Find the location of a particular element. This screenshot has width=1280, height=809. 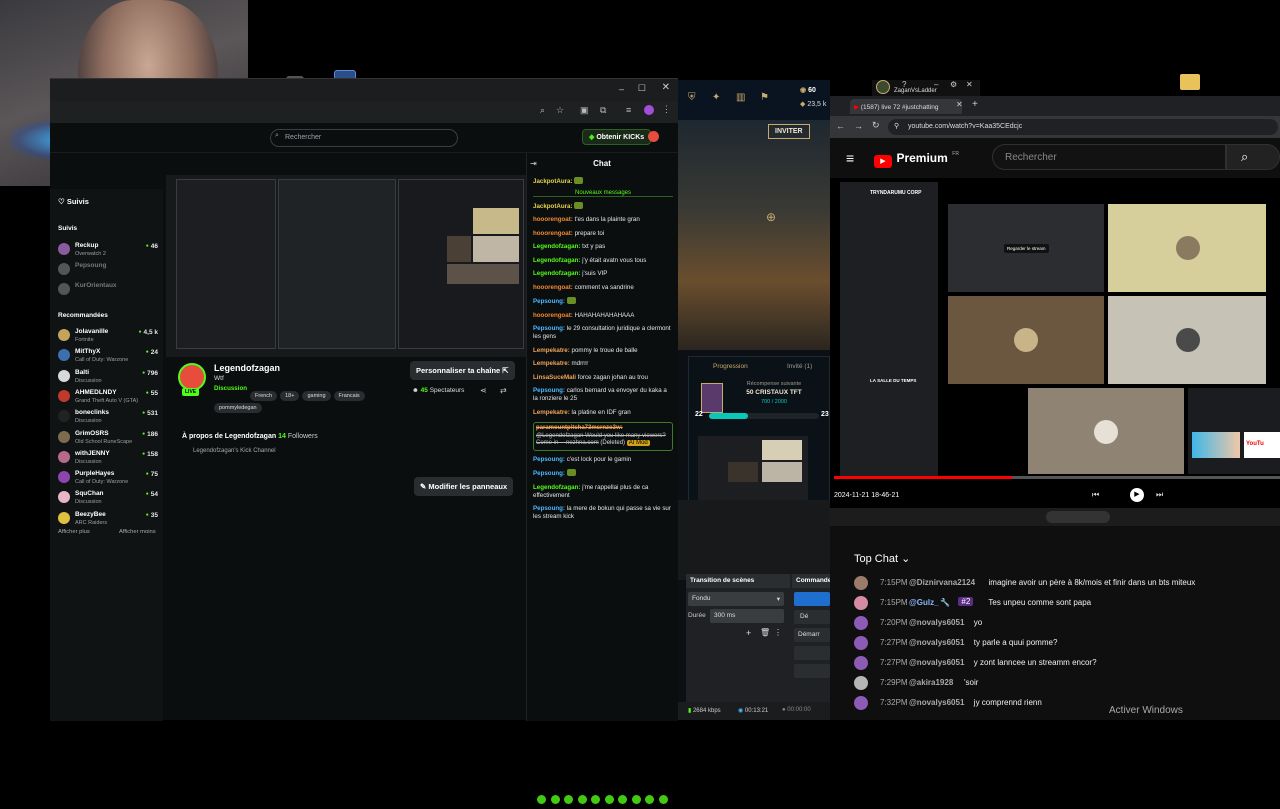

next-icon: ⏭ is located at coordinates (1159, 495).